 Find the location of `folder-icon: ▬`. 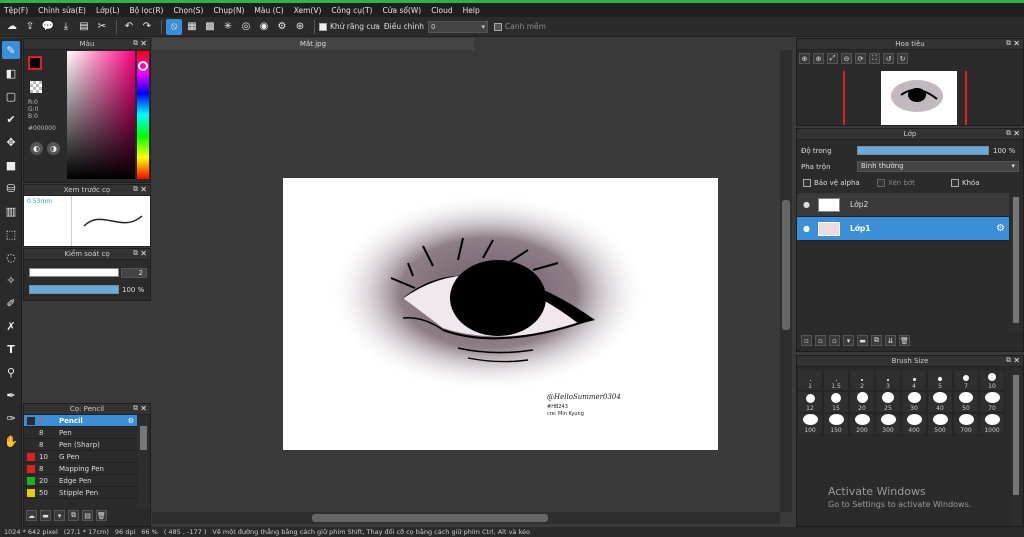

folder-icon: ▬ is located at coordinates (862, 340).